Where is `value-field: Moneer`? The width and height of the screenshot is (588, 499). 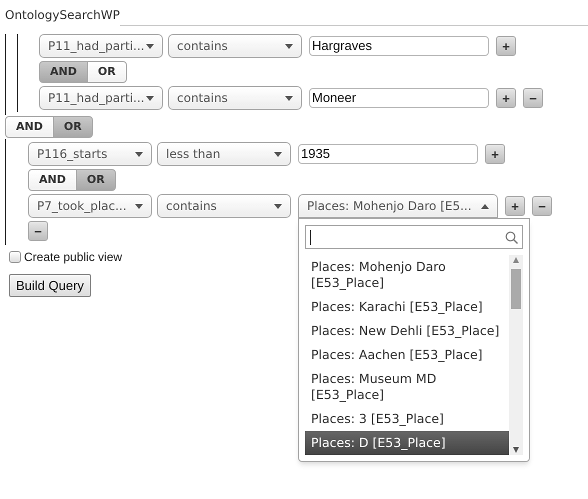
value-field: Moneer is located at coordinates (399, 98).